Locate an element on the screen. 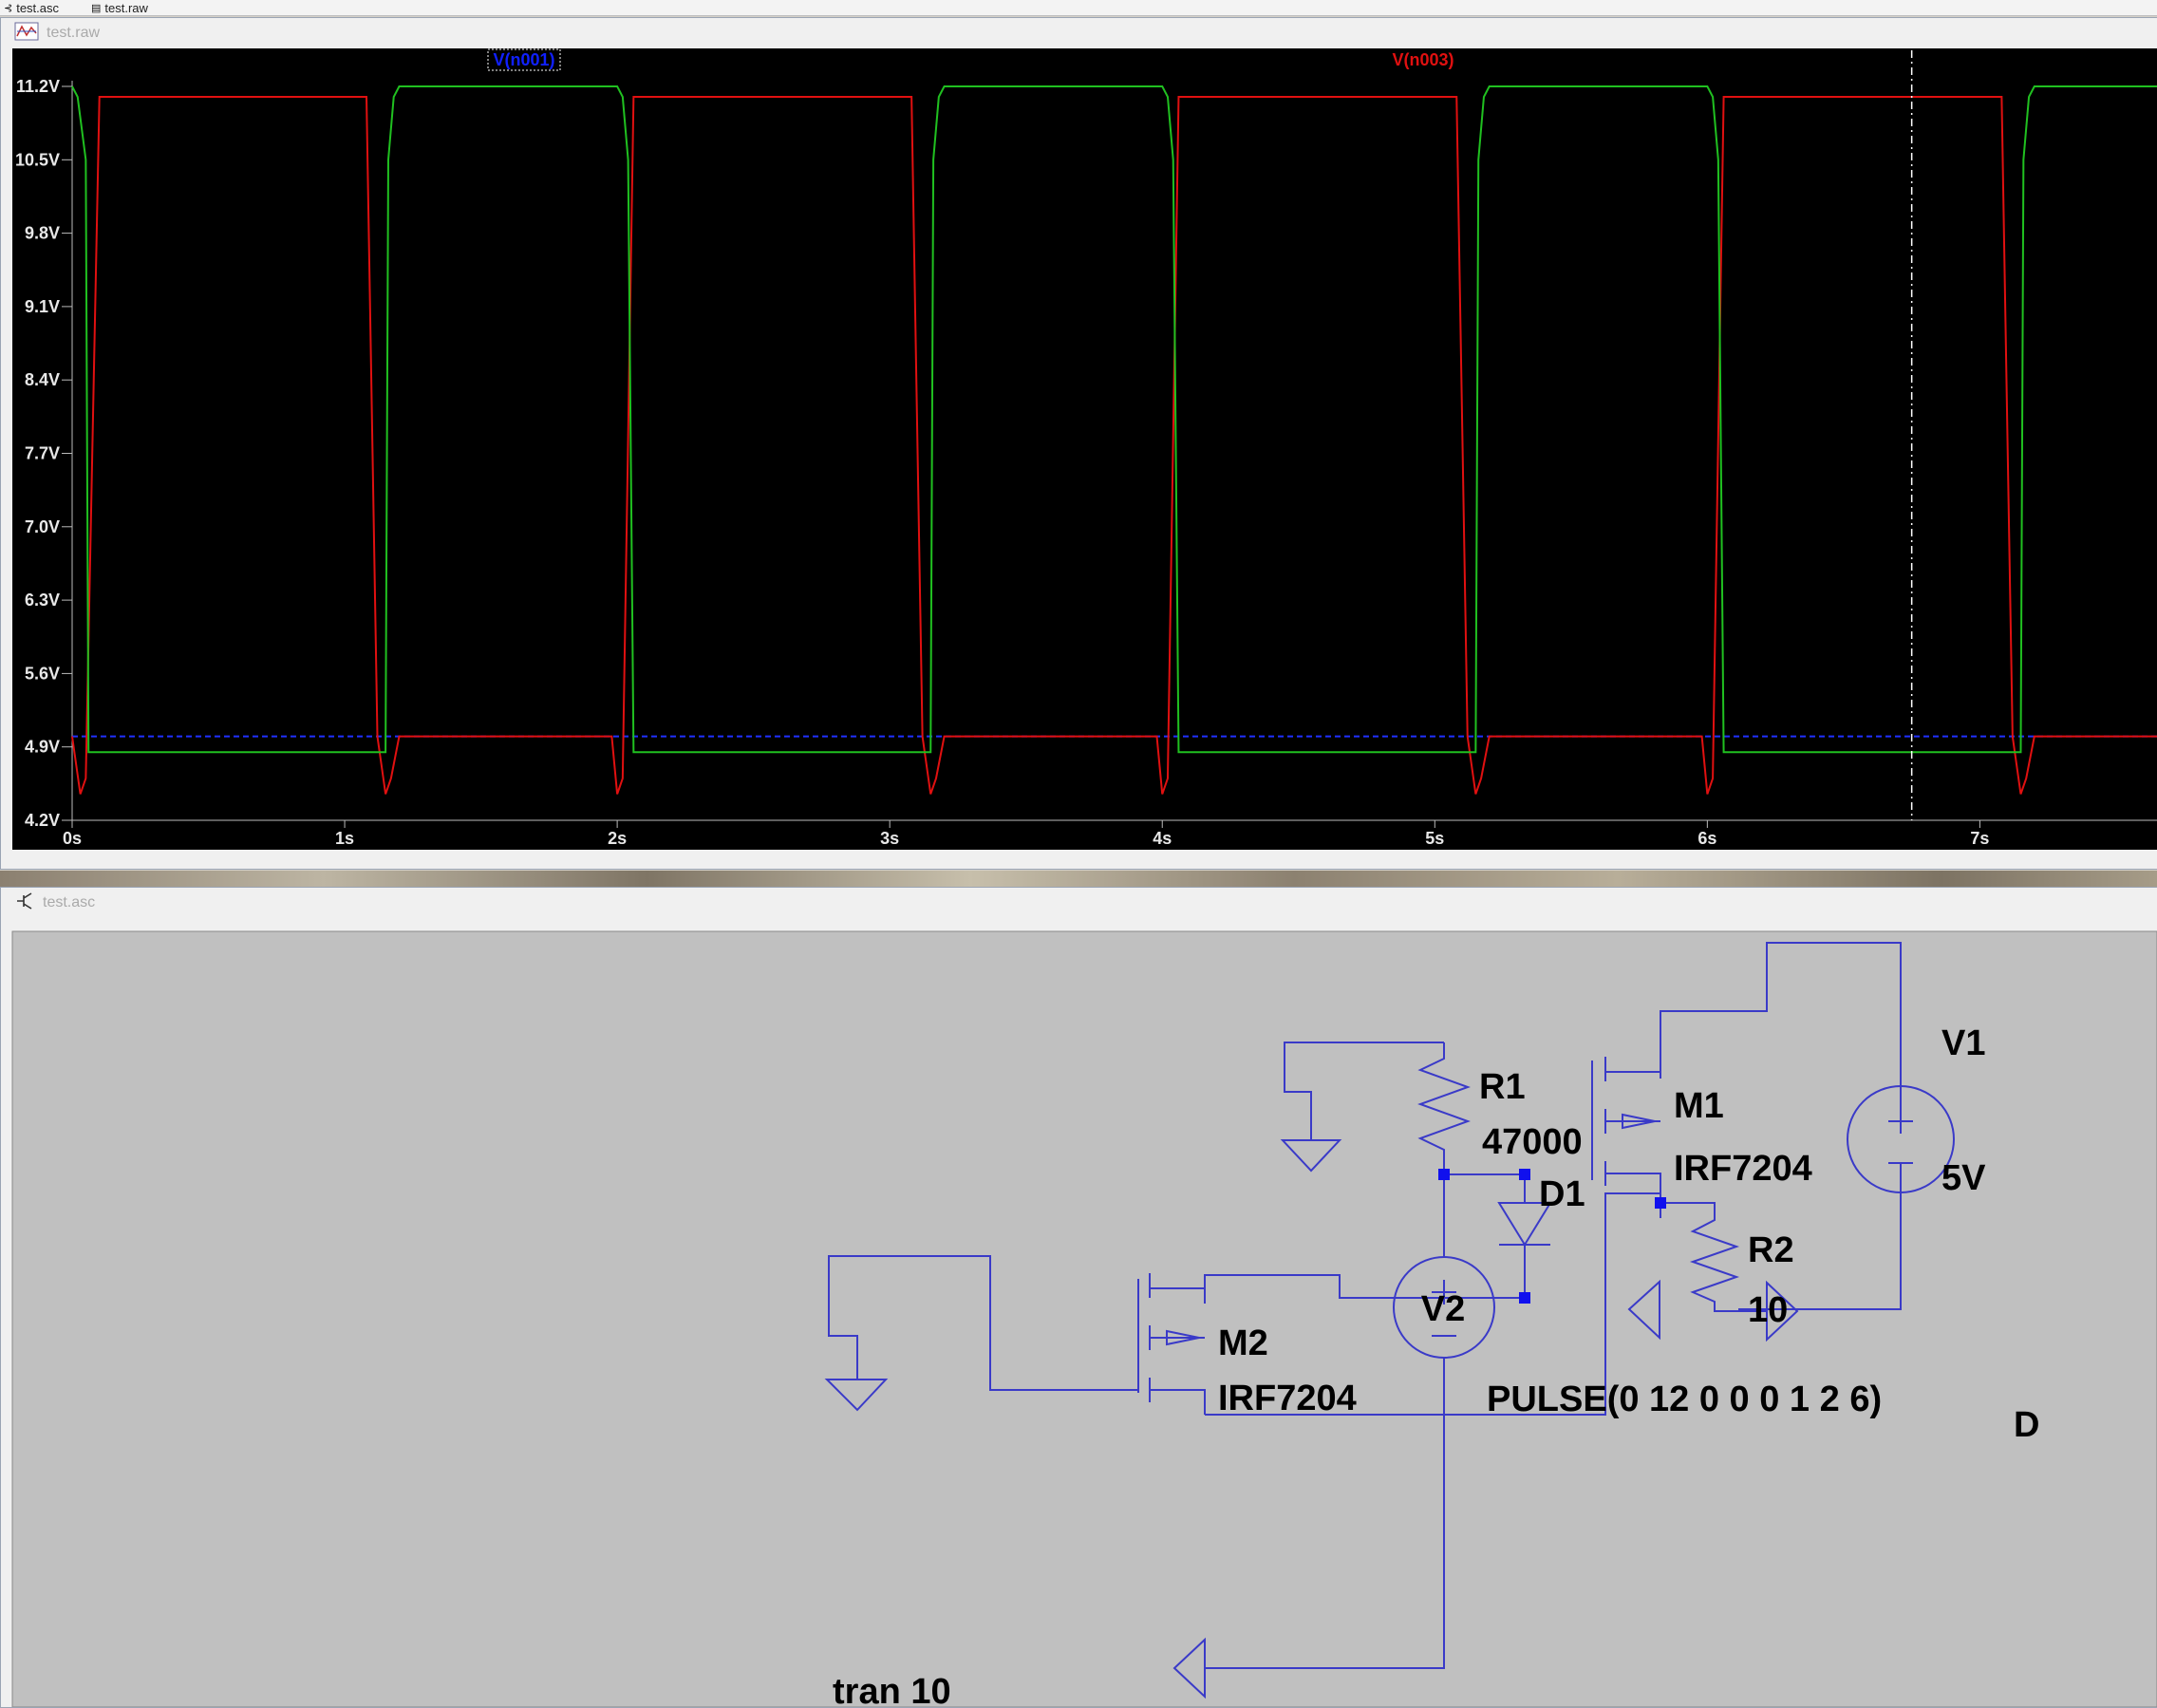 This screenshot has height=1708, width=2157. m2-name: M2 is located at coordinates (1243, 1343).